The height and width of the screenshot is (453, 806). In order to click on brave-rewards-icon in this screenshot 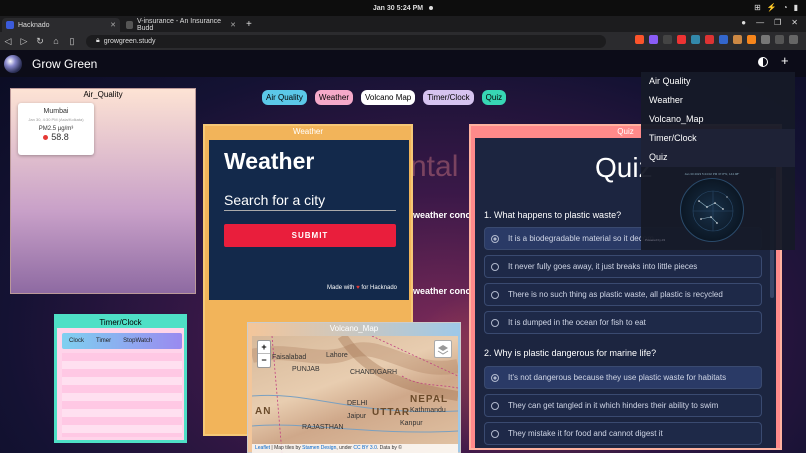, I will do `click(653, 39)`.